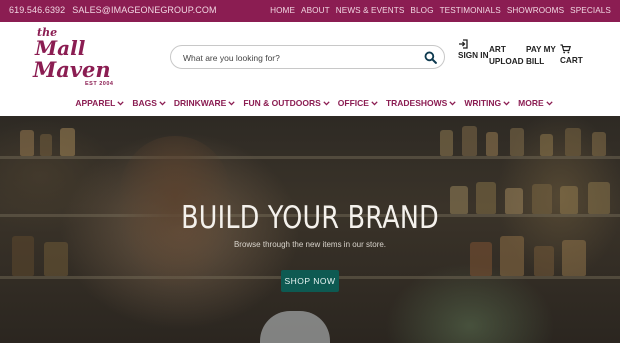 The width and height of the screenshot is (620, 343). I want to click on sign-in-link: SIGN IN, so click(473, 50).